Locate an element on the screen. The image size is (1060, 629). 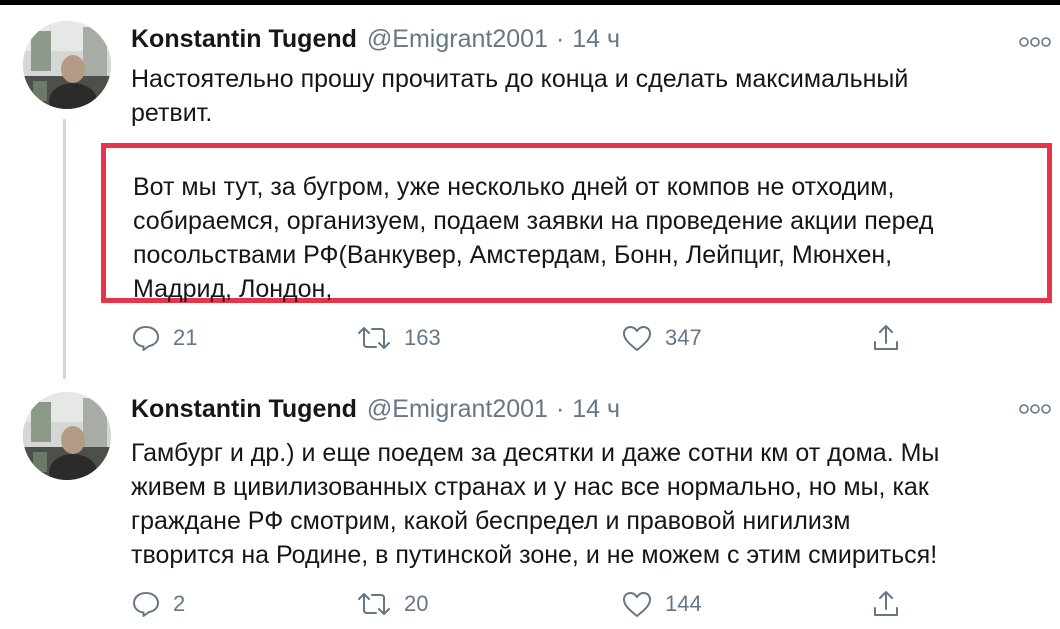
like-button: 144 is located at coordinates (661, 604).